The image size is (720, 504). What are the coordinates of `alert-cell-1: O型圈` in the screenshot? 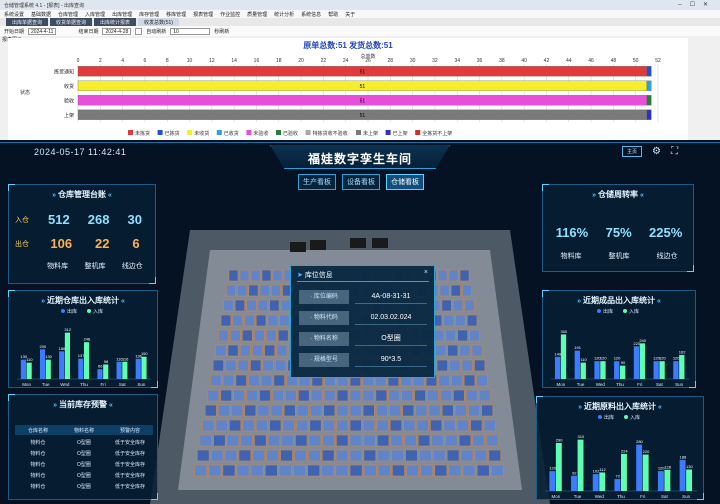 It's located at (84, 465).